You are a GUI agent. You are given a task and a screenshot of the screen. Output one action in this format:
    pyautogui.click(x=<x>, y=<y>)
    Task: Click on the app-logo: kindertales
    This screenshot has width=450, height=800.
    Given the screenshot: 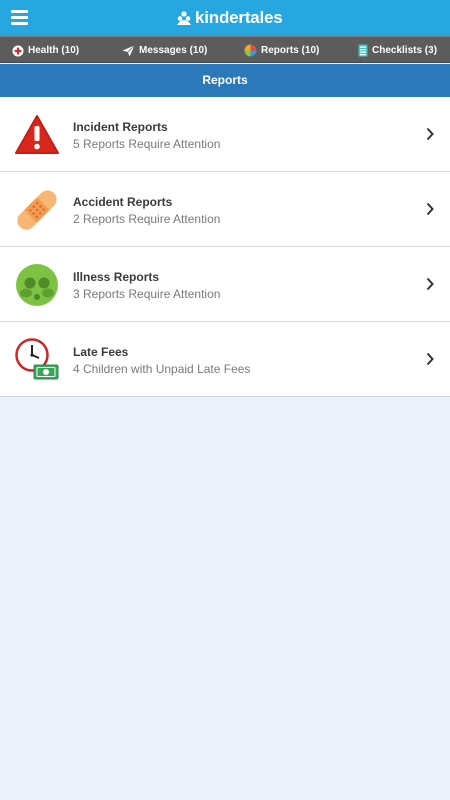 What is the action you would take?
    pyautogui.click(x=229, y=18)
    